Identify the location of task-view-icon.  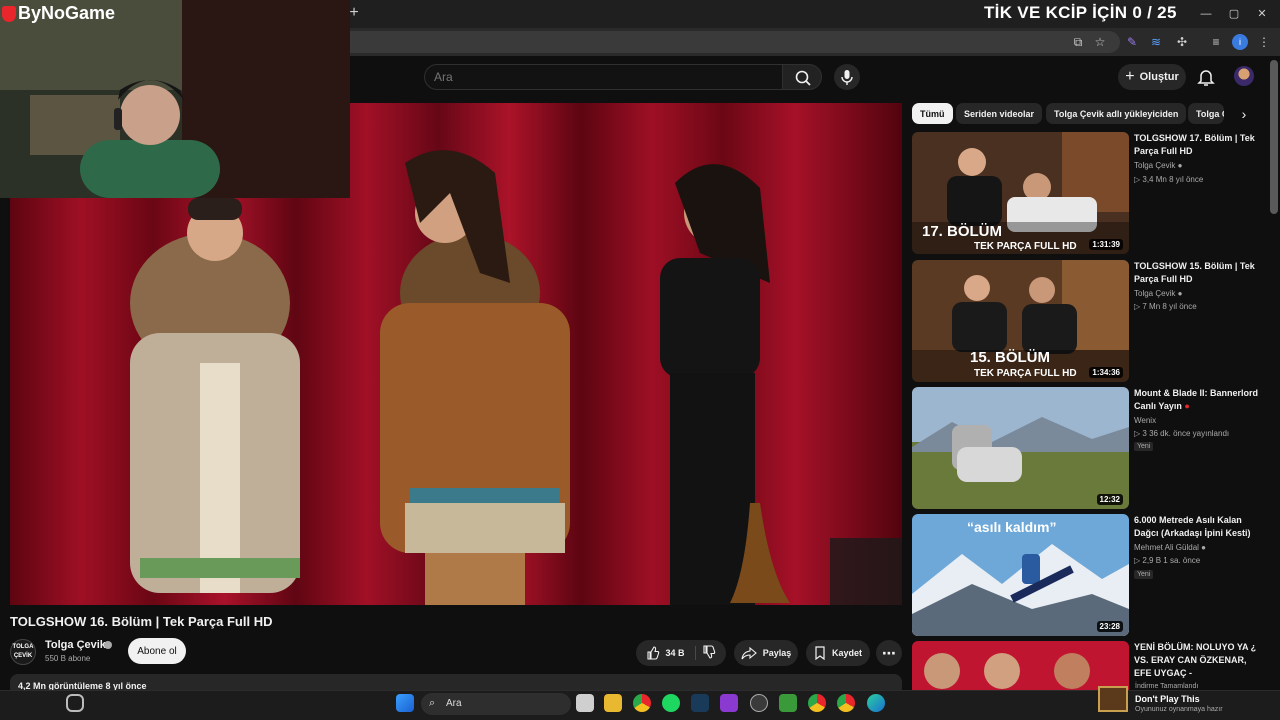
(585, 703).